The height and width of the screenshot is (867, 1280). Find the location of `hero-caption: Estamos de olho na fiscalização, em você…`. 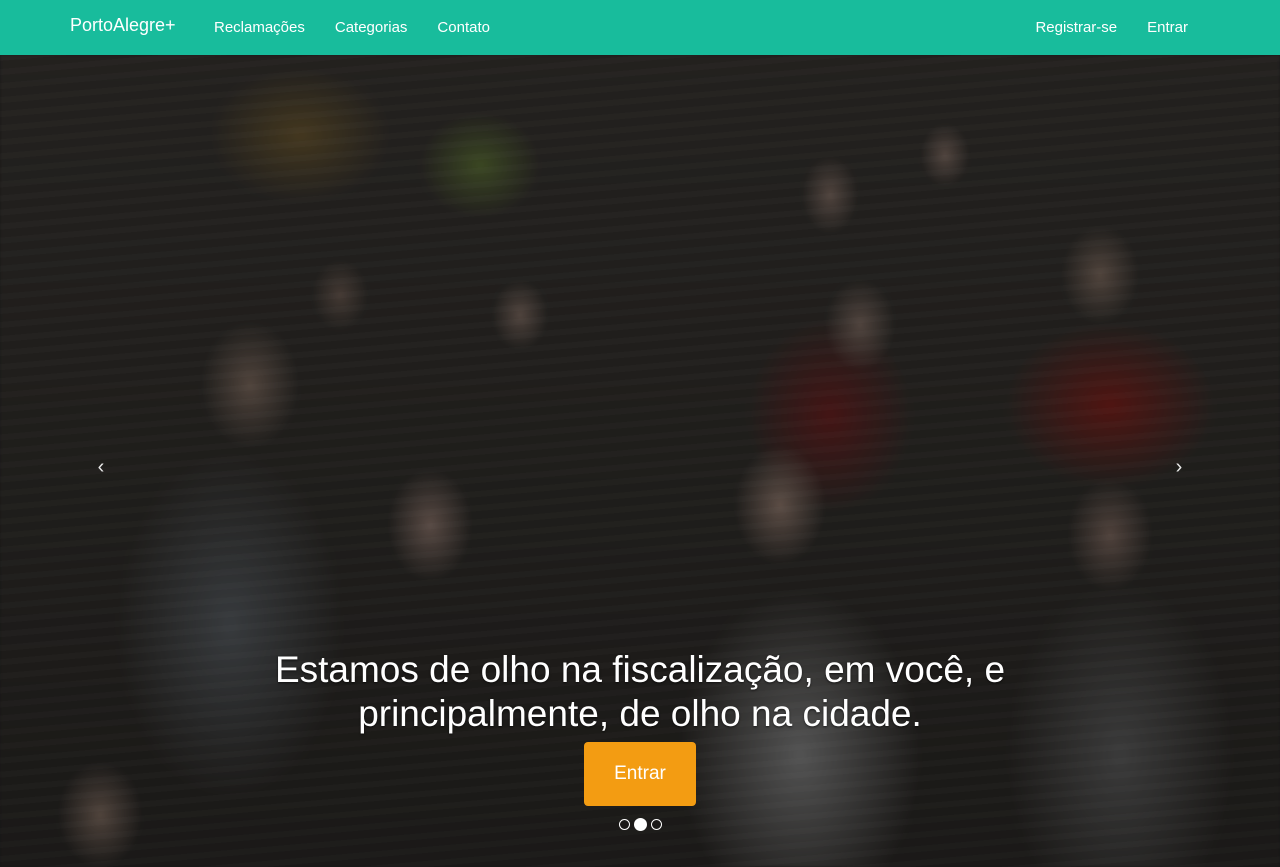

hero-caption: Estamos de olho na fiscalização, em você… is located at coordinates (640, 691).